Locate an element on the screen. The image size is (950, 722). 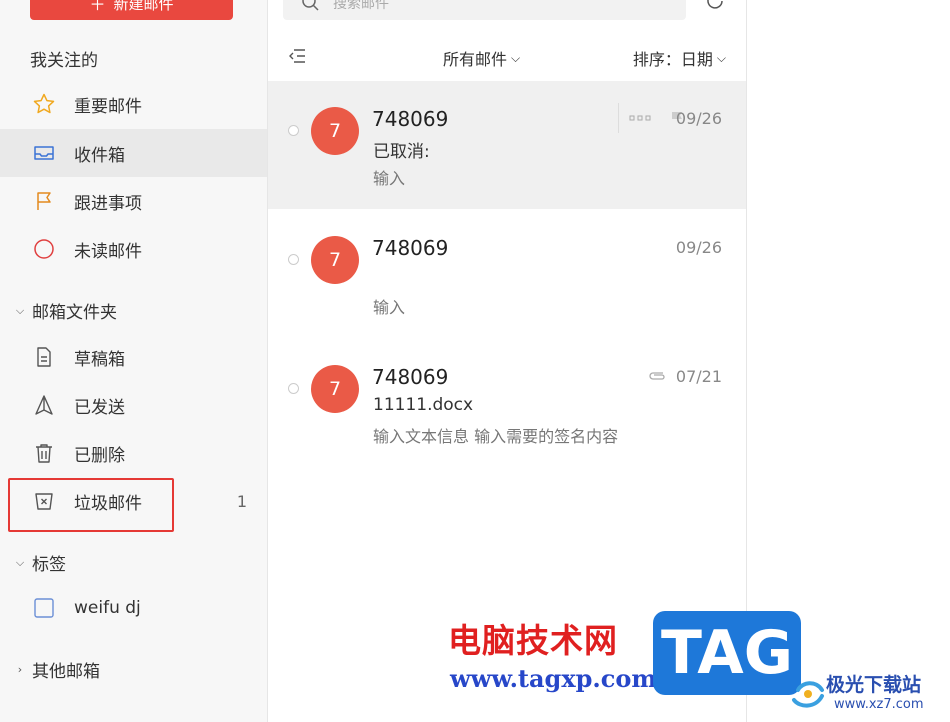
sort-dropdown: 排序：日期 ⌵ is located at coordinates (679, 58).